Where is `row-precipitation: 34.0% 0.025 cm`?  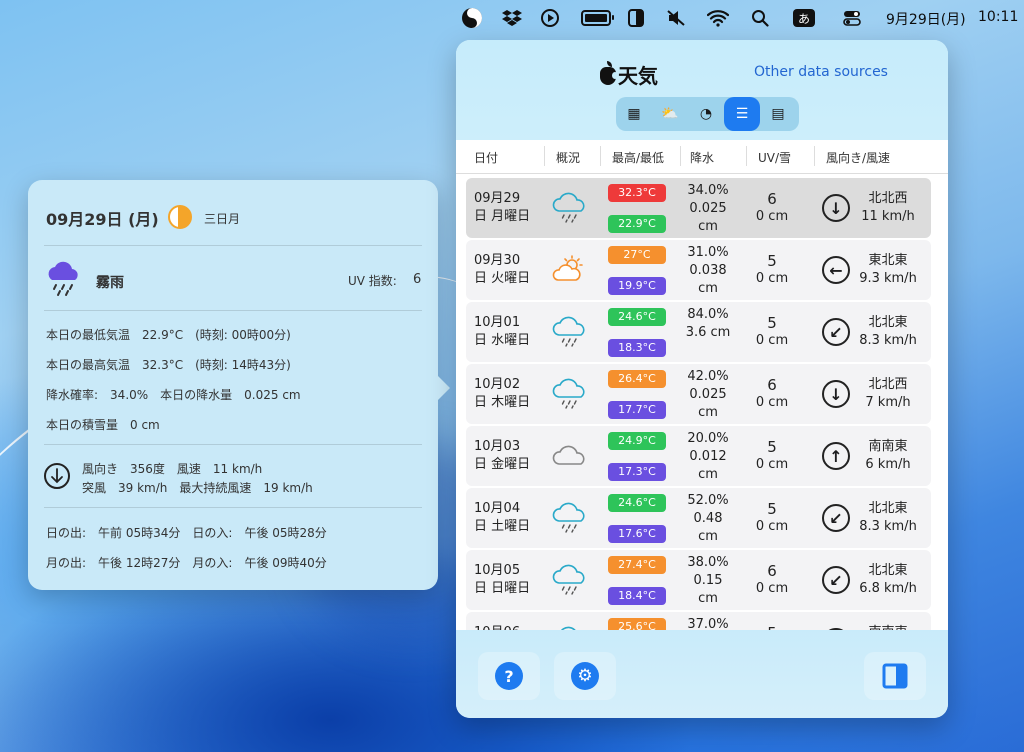
row-precipitation: 34.0% 0.025 cm is located at coordinates (708, 208).